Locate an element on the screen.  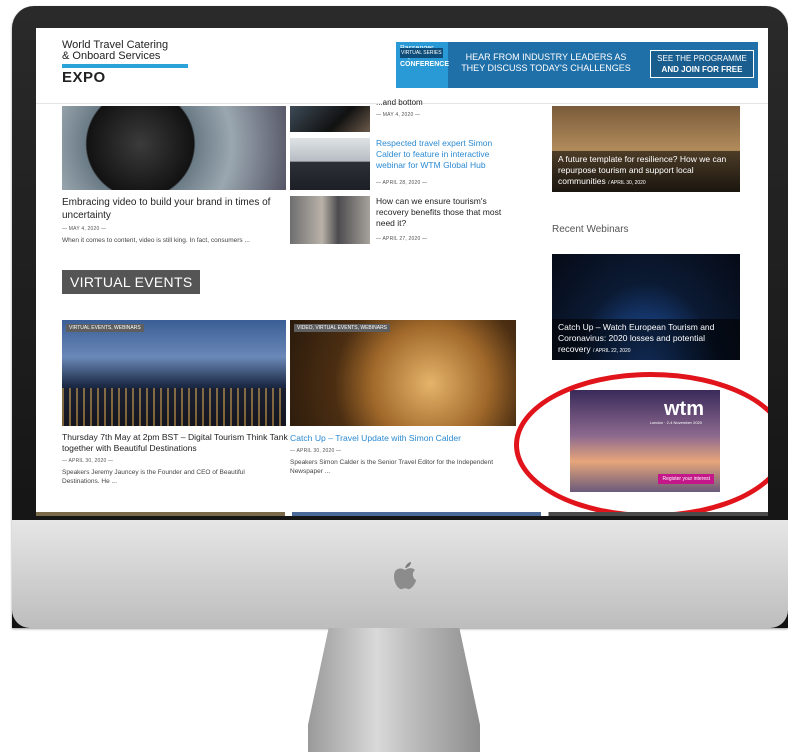
imac-stand is located at coordinates (394, 690).